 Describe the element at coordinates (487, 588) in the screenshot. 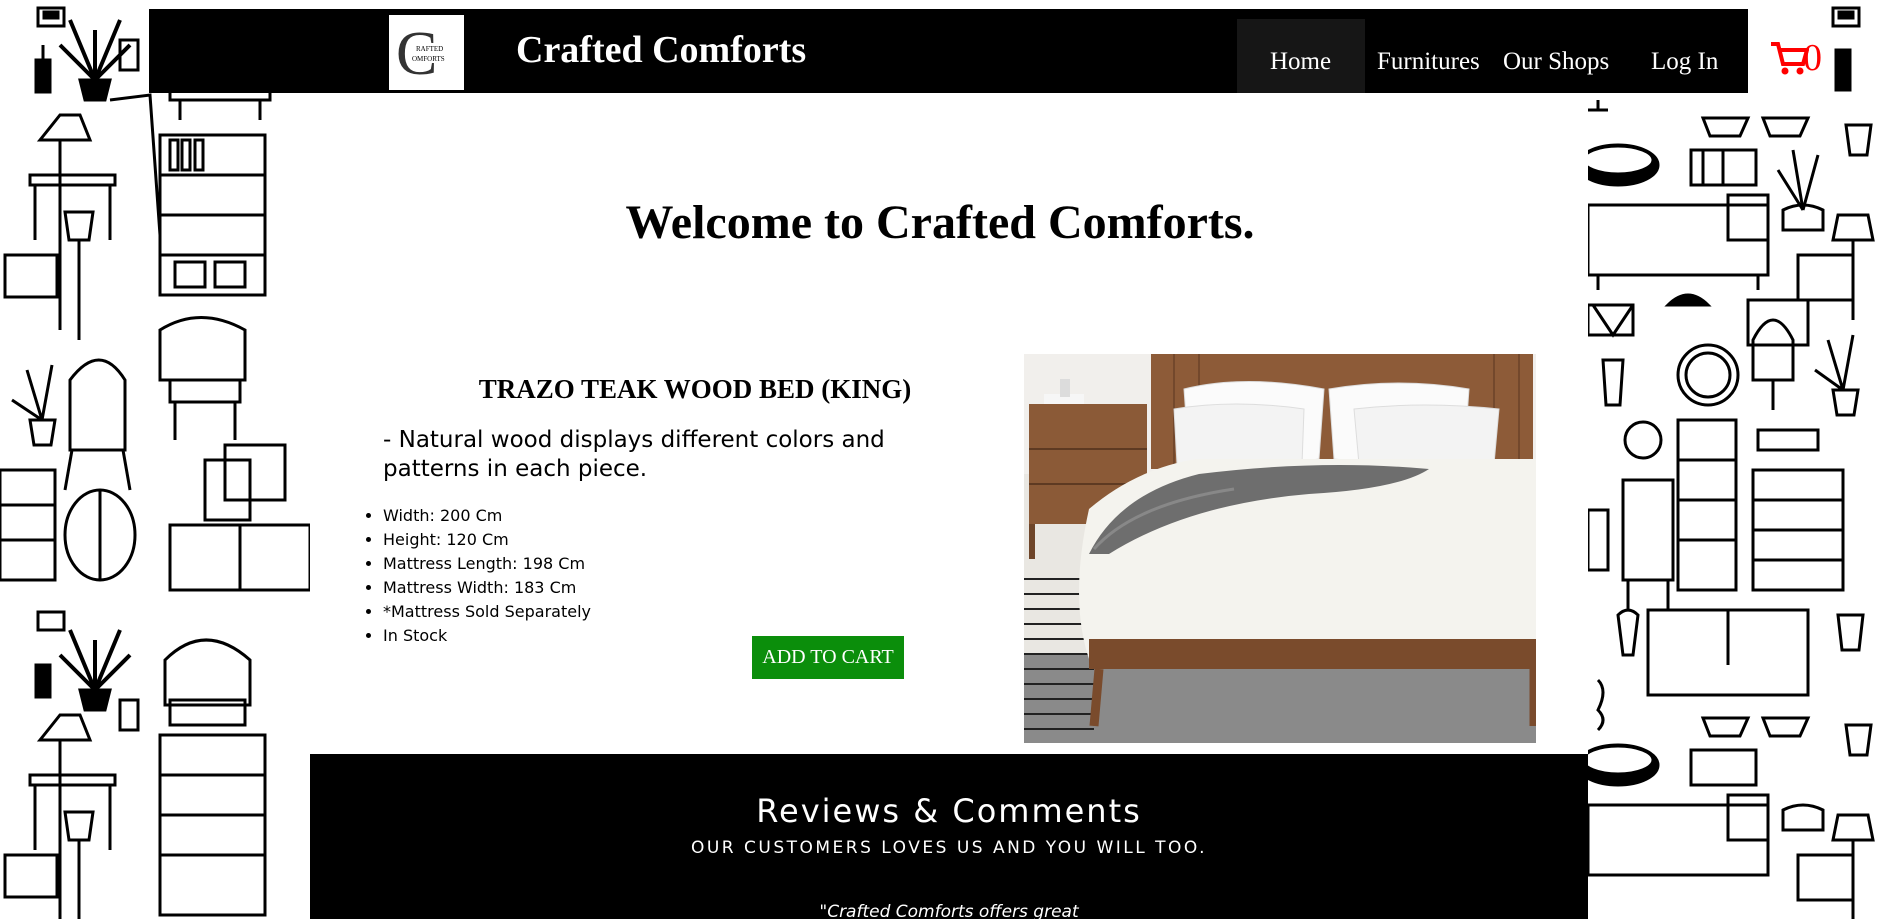

I see `spec-item: Mattress Width: 183 Cm` at that location.